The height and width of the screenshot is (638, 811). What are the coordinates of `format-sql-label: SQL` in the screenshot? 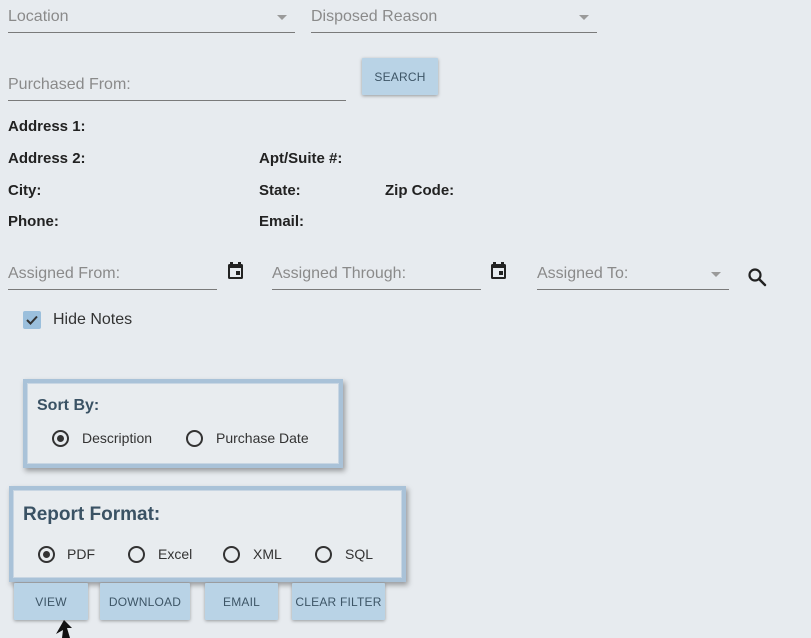 It's located at (359, 554).